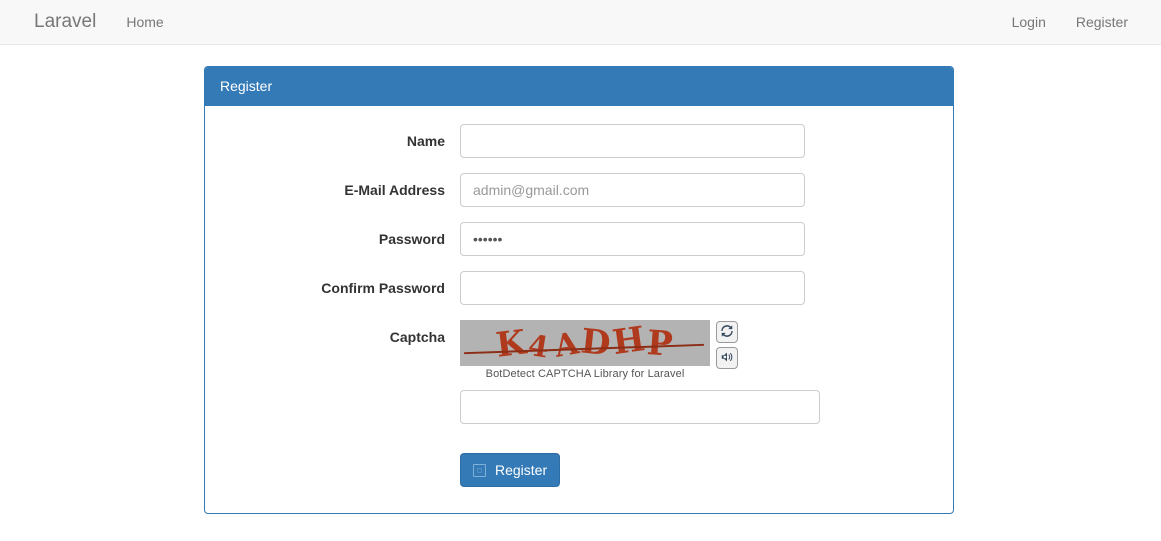 The image size is (1161, 541). What do you see at coordinates (579, 86) in the screenshot?
I see `panel-heading: Register` at bounding box center [579, 86].